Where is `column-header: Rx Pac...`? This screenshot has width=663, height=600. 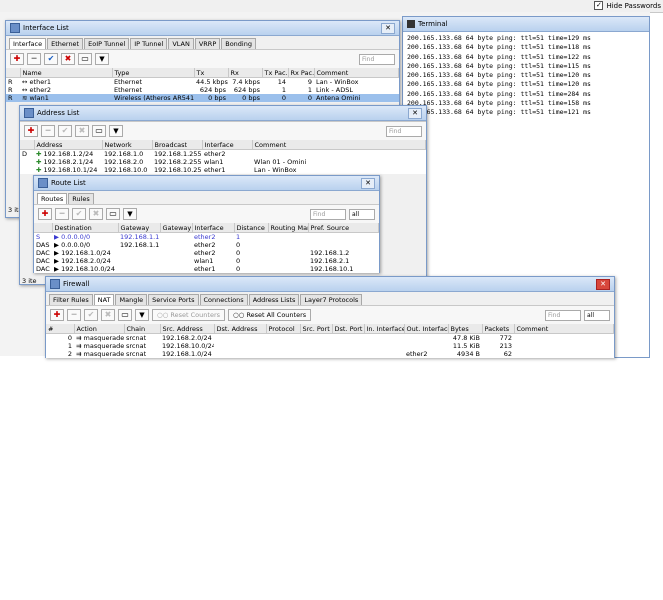
column-header: Rx Pac... is located at coordinates (301, 73).